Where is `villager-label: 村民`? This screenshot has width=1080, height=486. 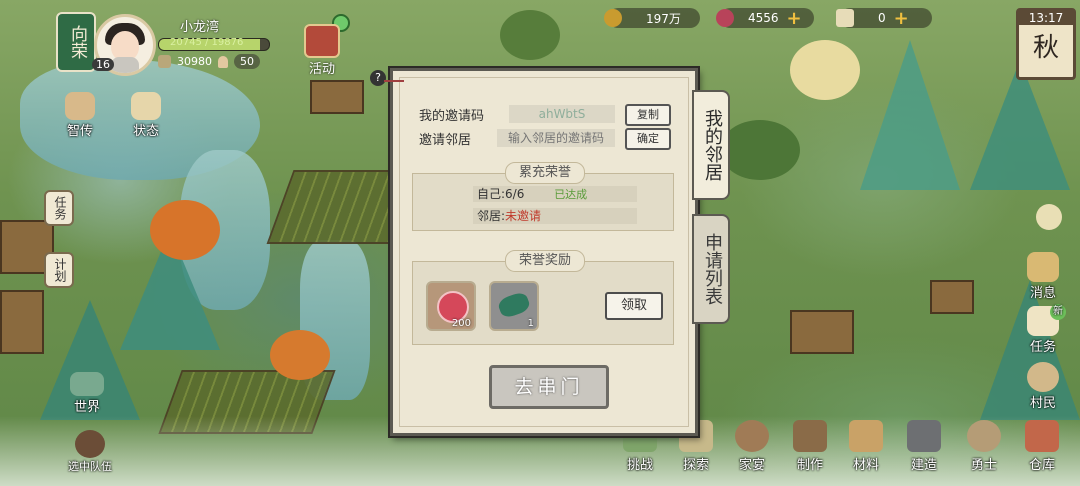
villager-label: 村民 is located at coordinates (1042, 403).